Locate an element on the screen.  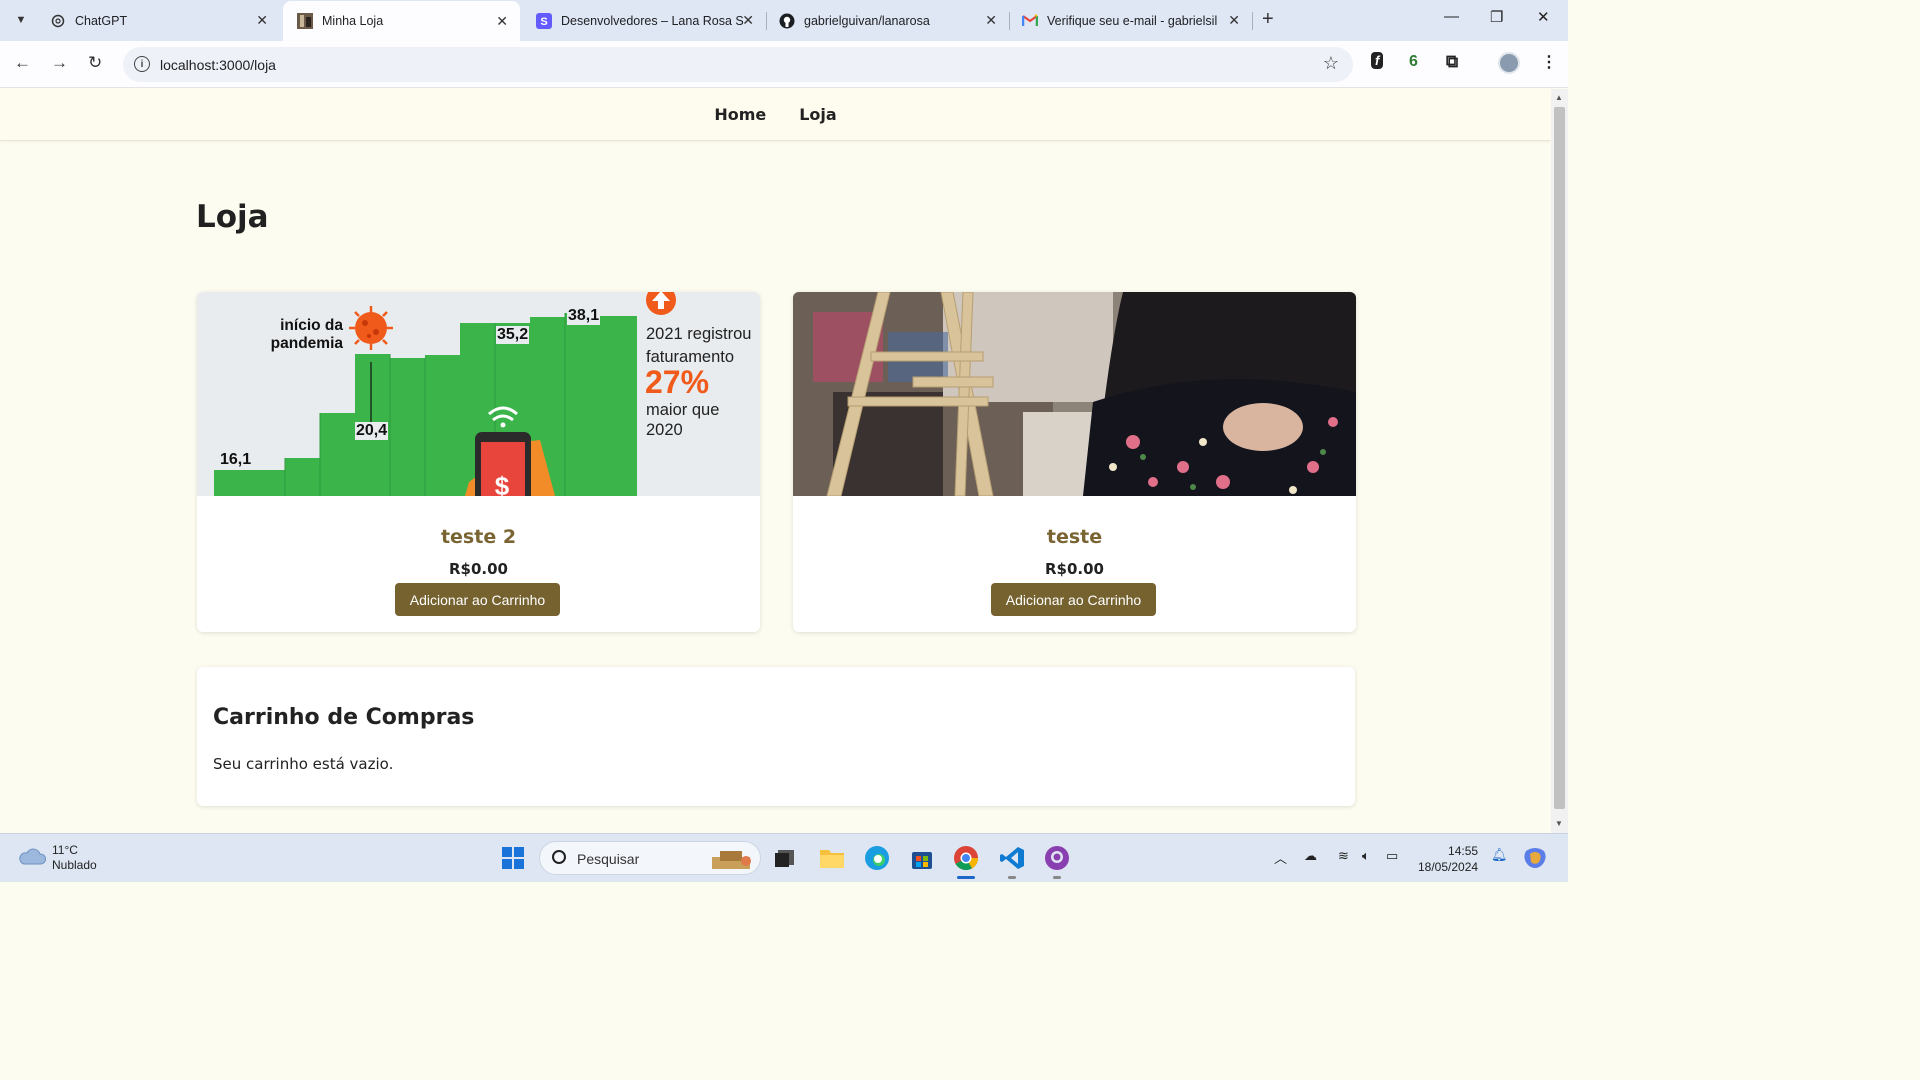
vertical-scrollbar: ▲ ▼ is located at coordinates (1559, 461).